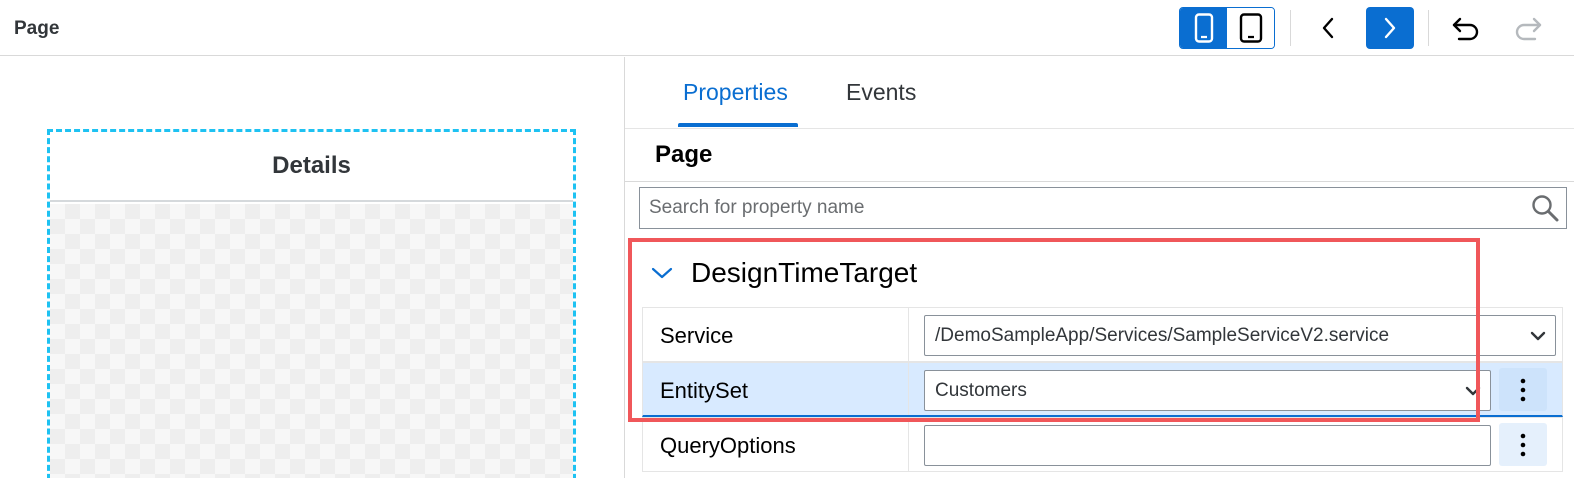 This screenshot has width=1574, height=478. Describe the element at coordinates (735, 92) in the screenshot. I see `tab-properties: Properties` at that location.